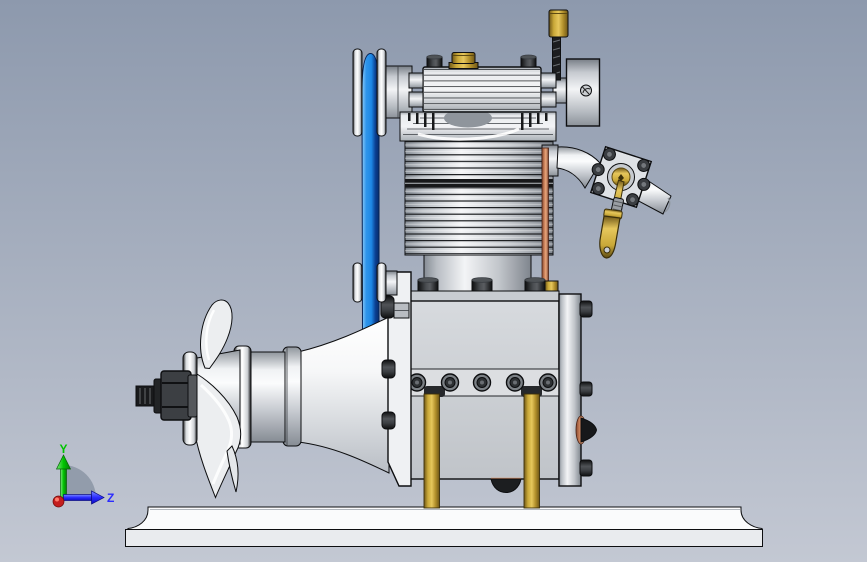 Image resolution: width=867 pixels, height=562 pixels. What do you see at coordinates (528, 61) in the screenshot?
I see `vent-boss-right` at bounding box center [528, 61].